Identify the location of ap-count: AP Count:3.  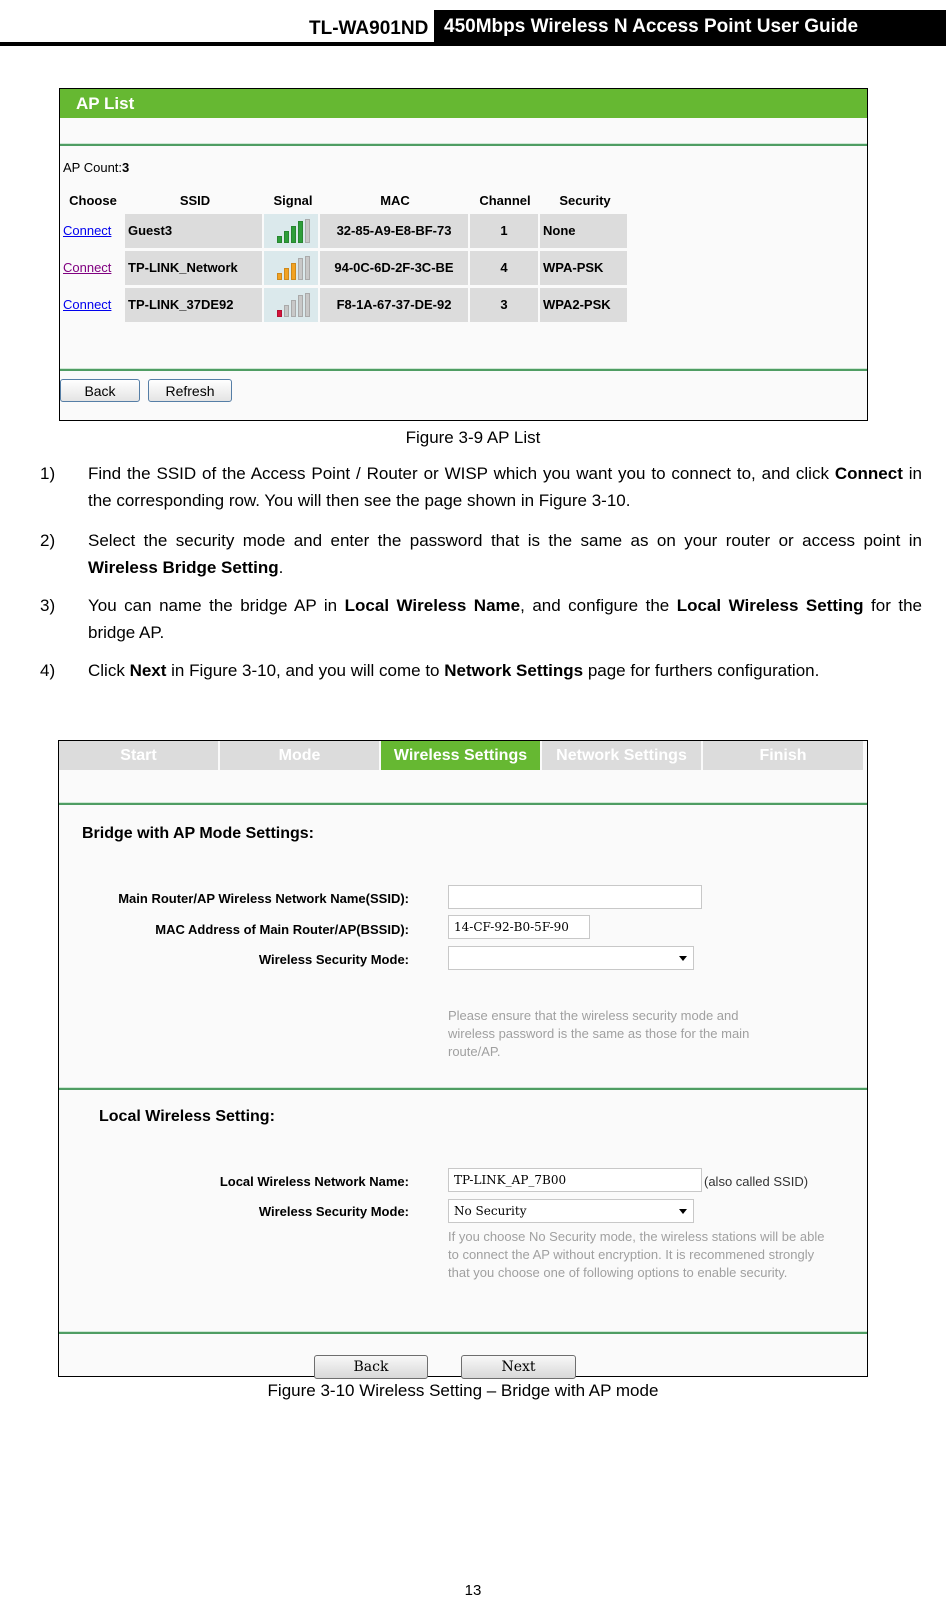
(96, 167).